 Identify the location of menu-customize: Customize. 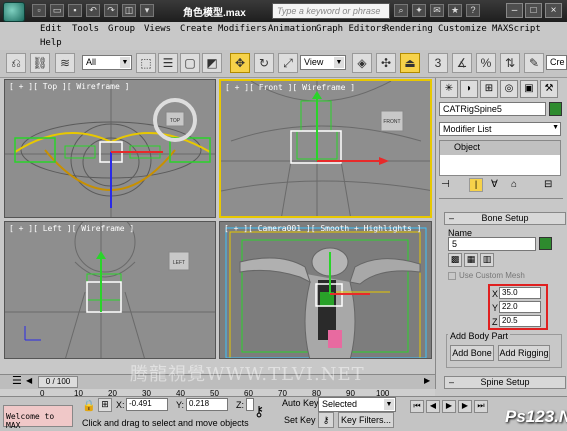
(462, 29).